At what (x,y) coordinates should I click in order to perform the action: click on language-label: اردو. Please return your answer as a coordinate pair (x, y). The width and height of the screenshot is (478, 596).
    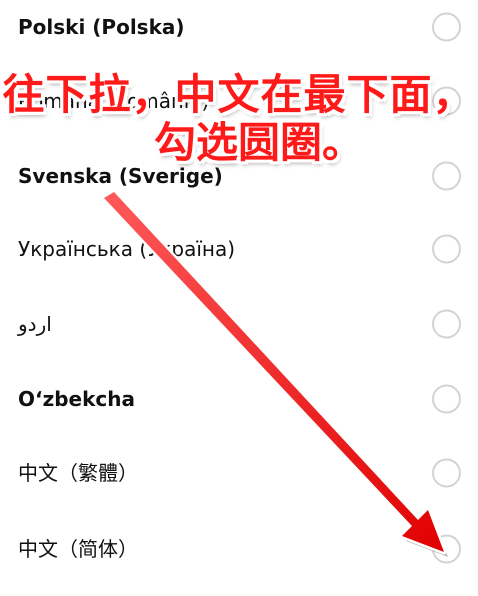
    Looking at the image, I should click on (35, 324).